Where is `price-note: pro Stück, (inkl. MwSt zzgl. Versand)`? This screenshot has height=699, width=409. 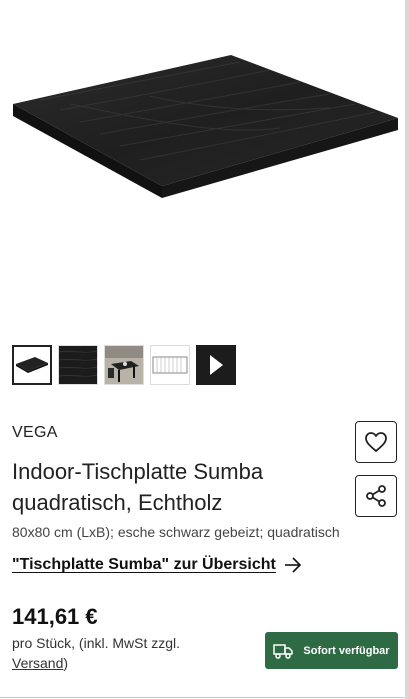 price-note: pro Stück, (inkl. MwSt zzgl. Versand) is located at coordinates (122, 653).